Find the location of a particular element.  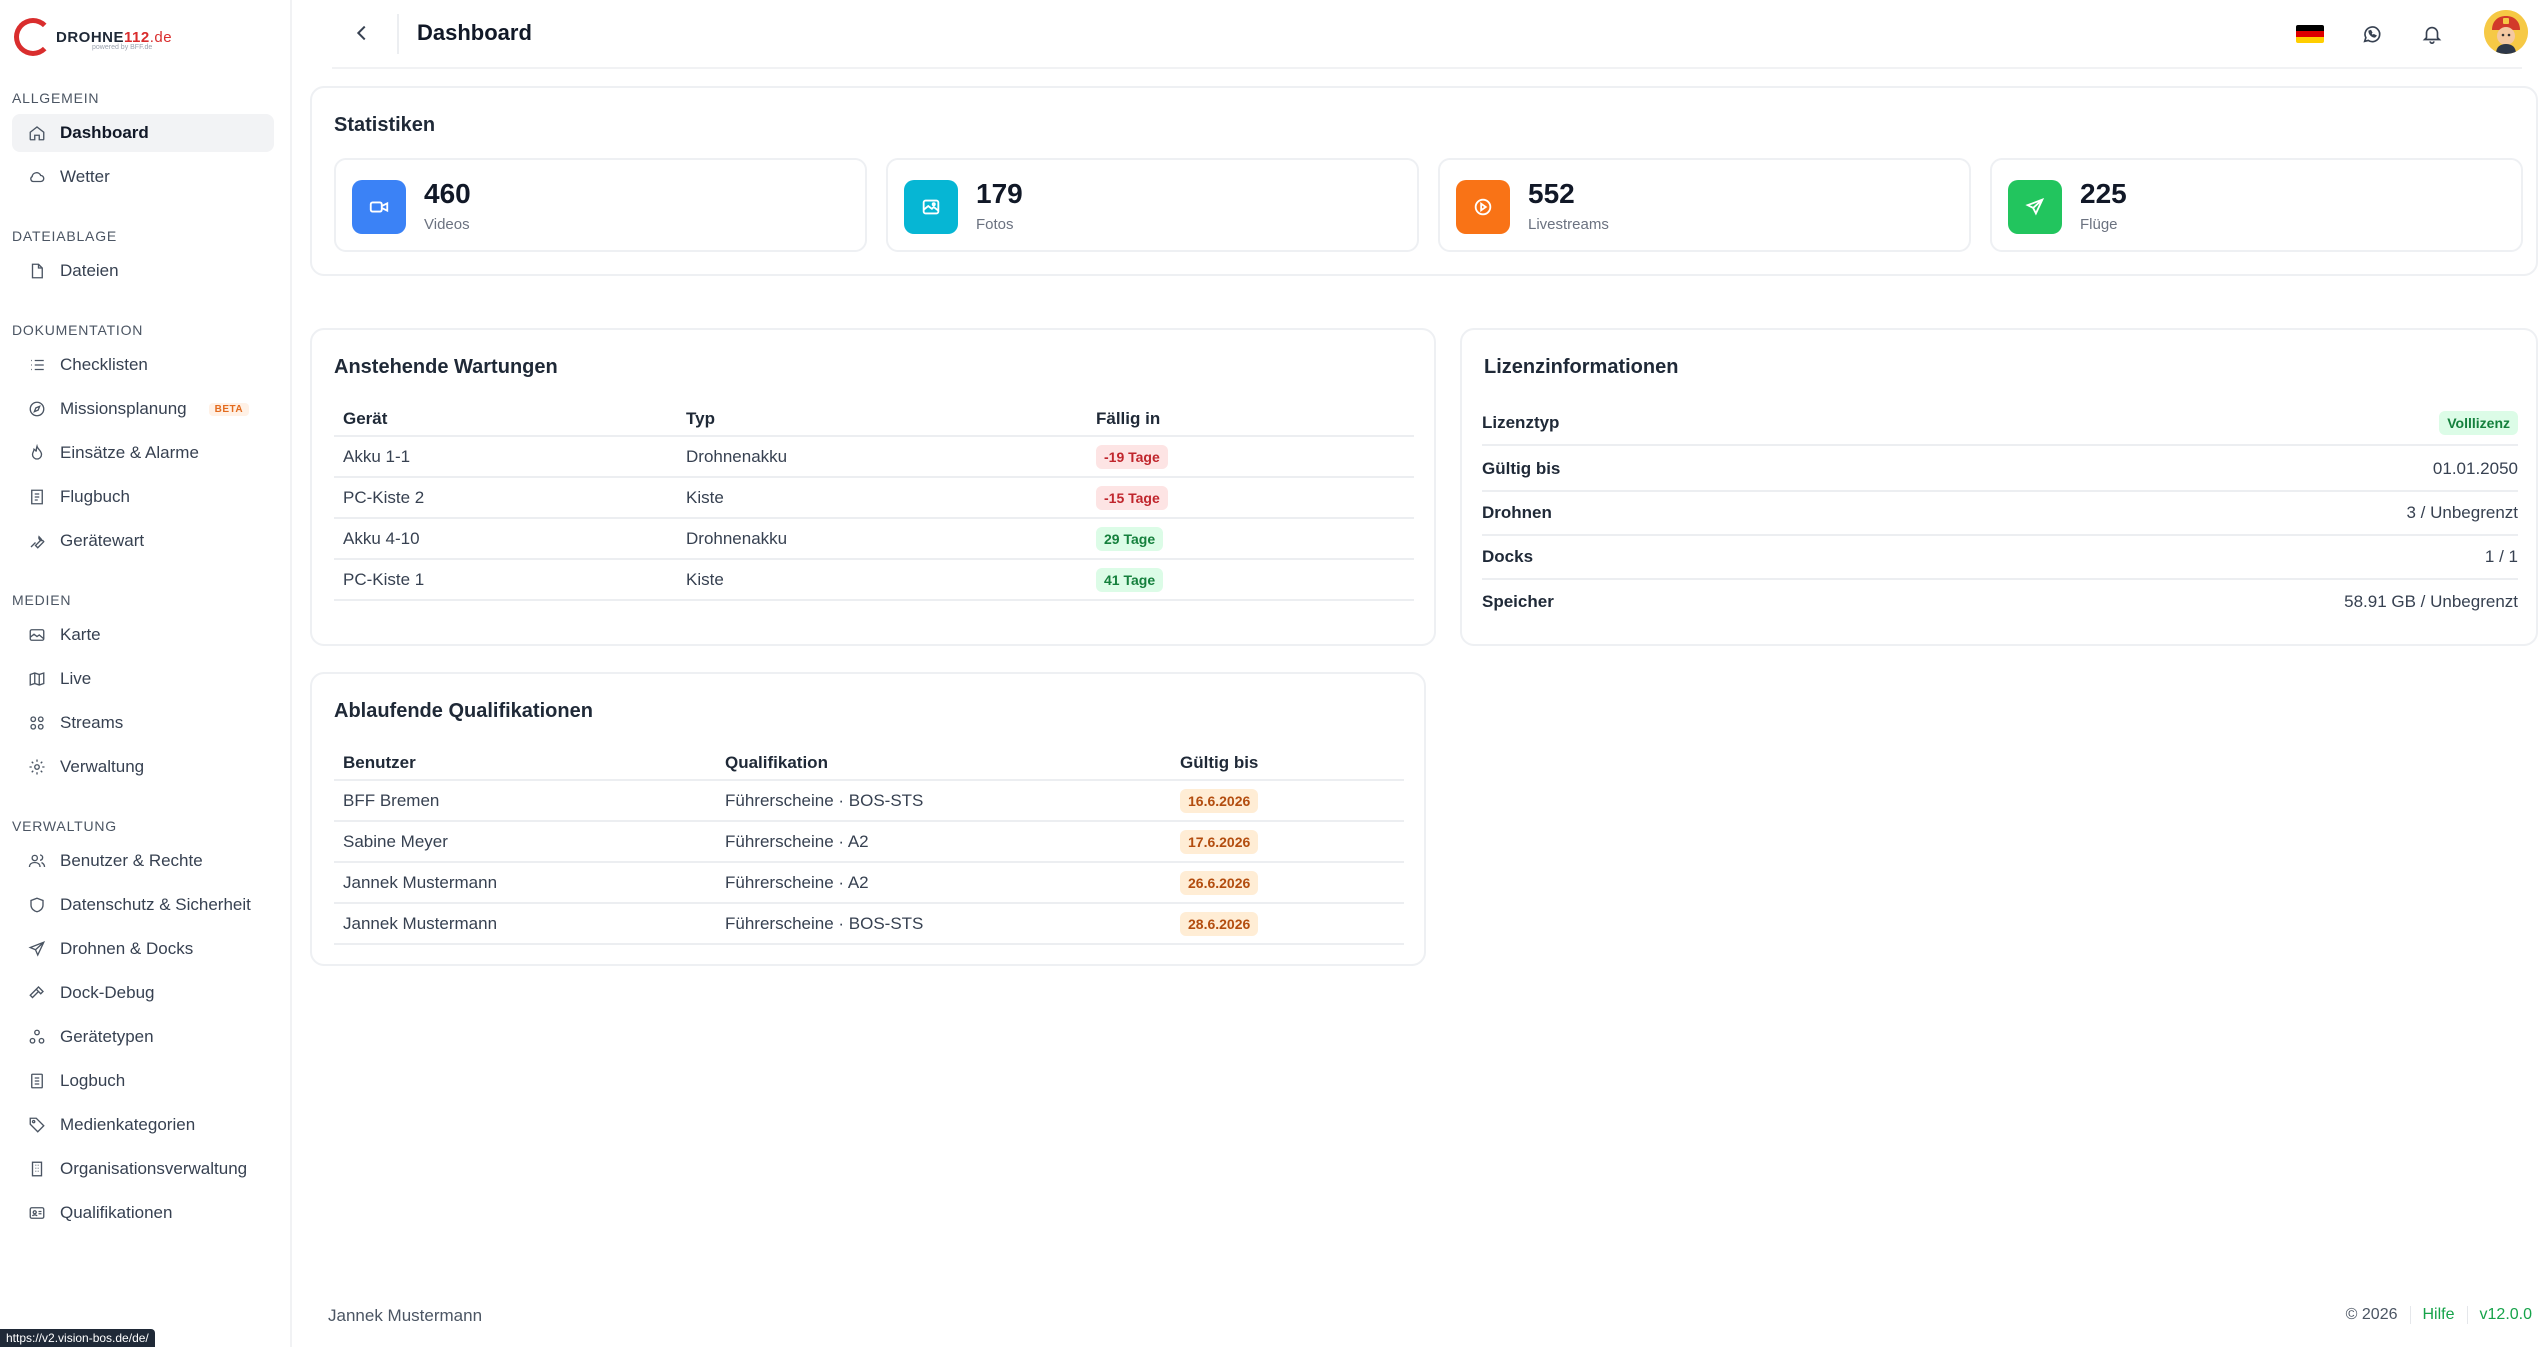

sidebar-item-label: Dashboard is located at coordinates (104, 132).